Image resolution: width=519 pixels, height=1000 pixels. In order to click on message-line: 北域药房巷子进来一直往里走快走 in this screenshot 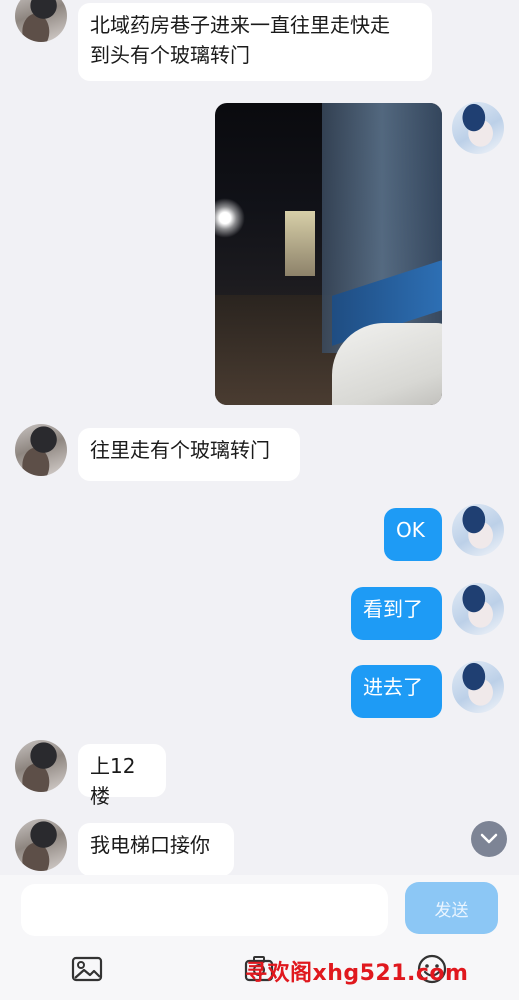, I will do `click(240, 25)`.